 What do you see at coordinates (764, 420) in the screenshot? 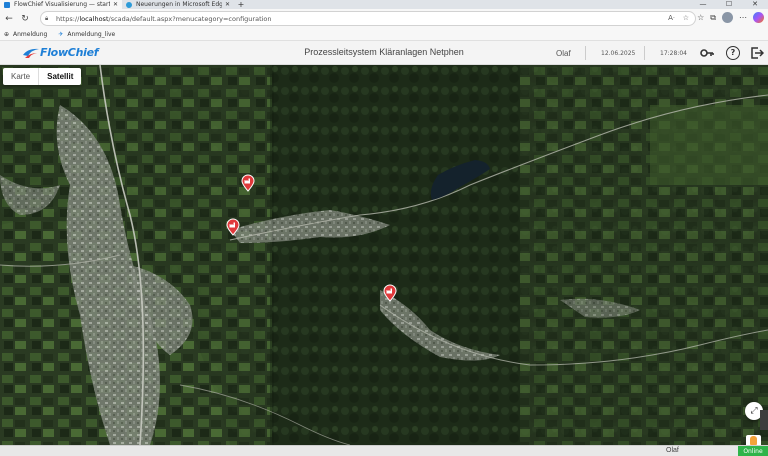
I see `map-side-panel-tab` at bounding box center [764, 420].